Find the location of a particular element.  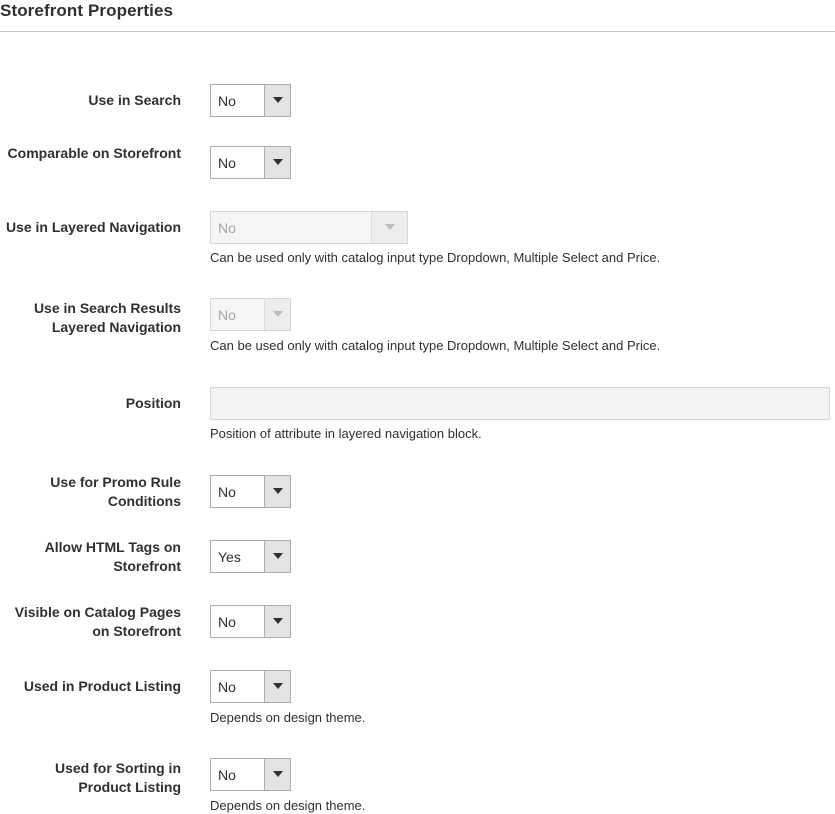

select-used-in-product-listing: No is located at coordinates (250, 686).